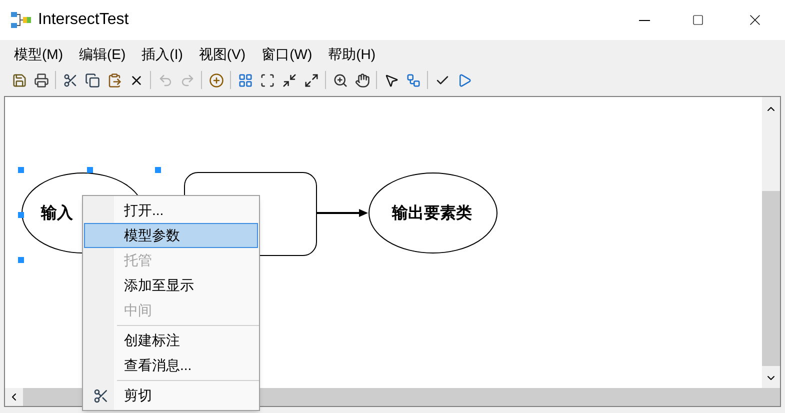 This screenshot has width=785, height=413. Describe the element at coordinates (83, 20) in the screenshot. I see `window-title: IntersectTest` at that location.